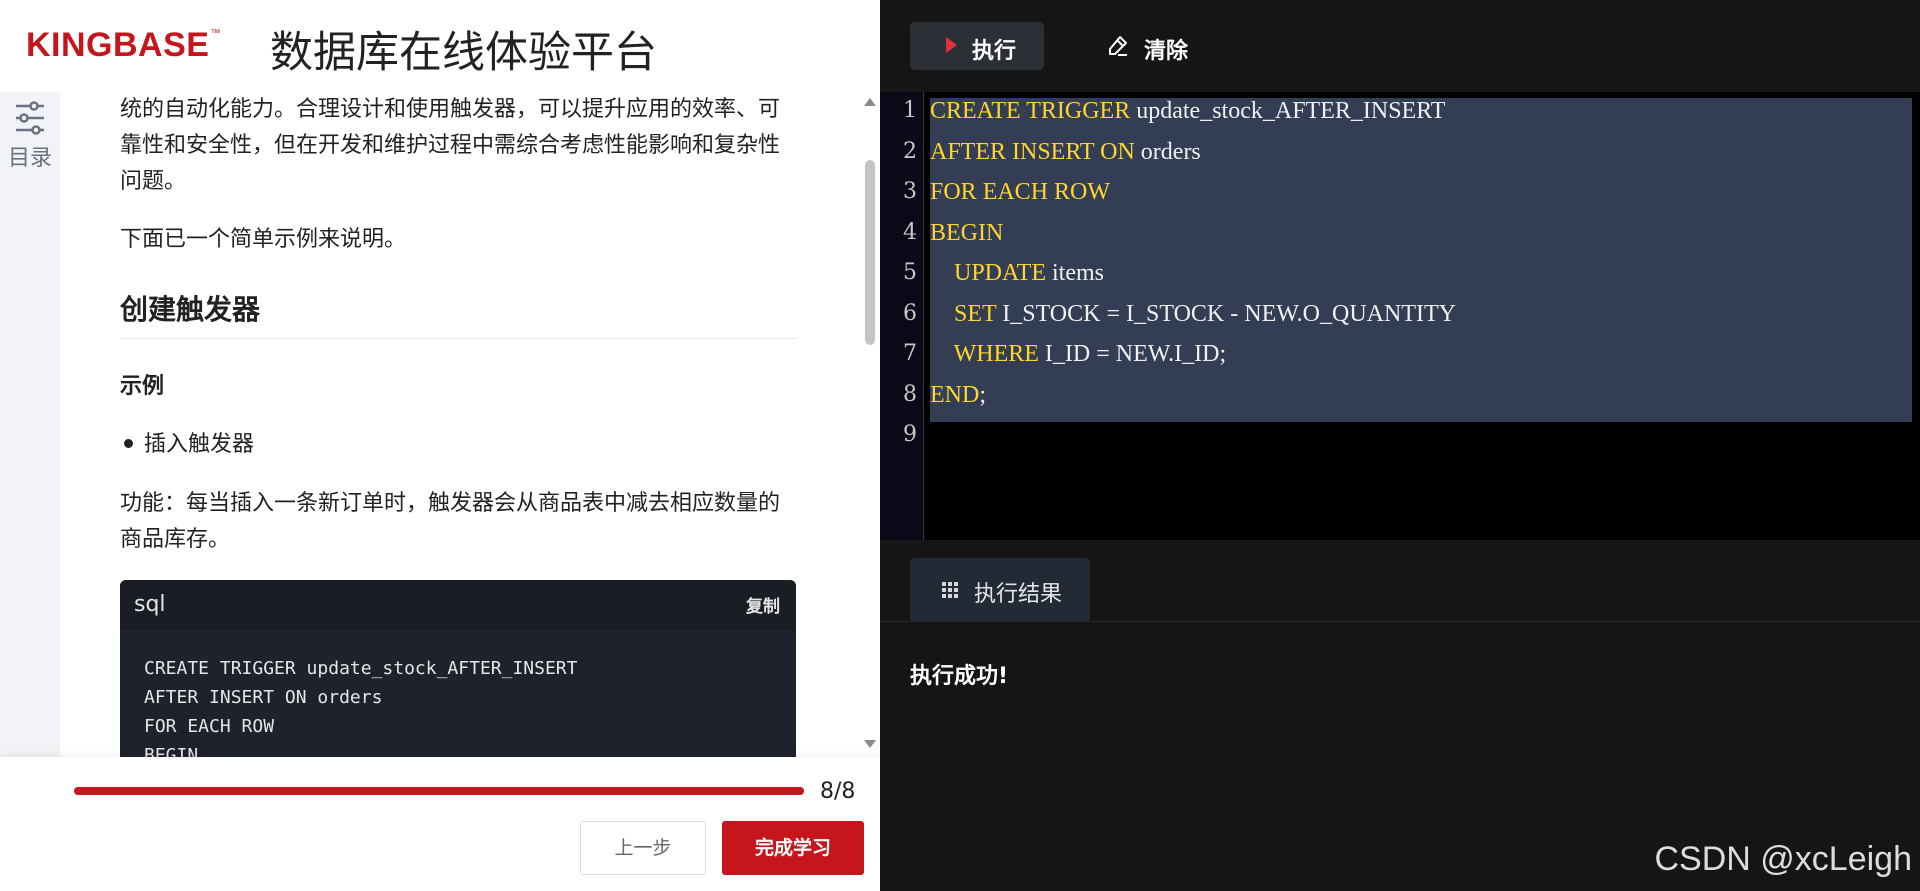 The width and height of the screenshot is (1920, 891). I want to click on clear-button: 清除, so click(1167, 46).